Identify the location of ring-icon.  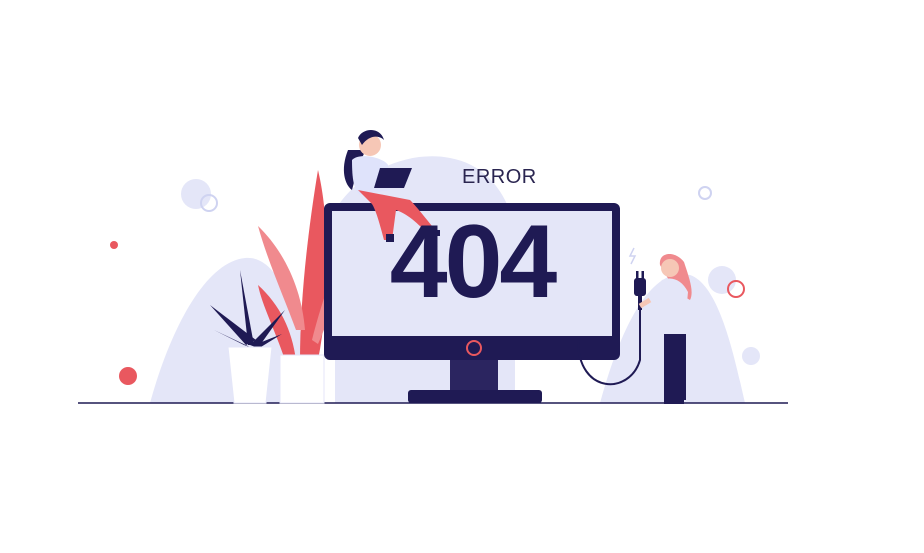
(705, 193).